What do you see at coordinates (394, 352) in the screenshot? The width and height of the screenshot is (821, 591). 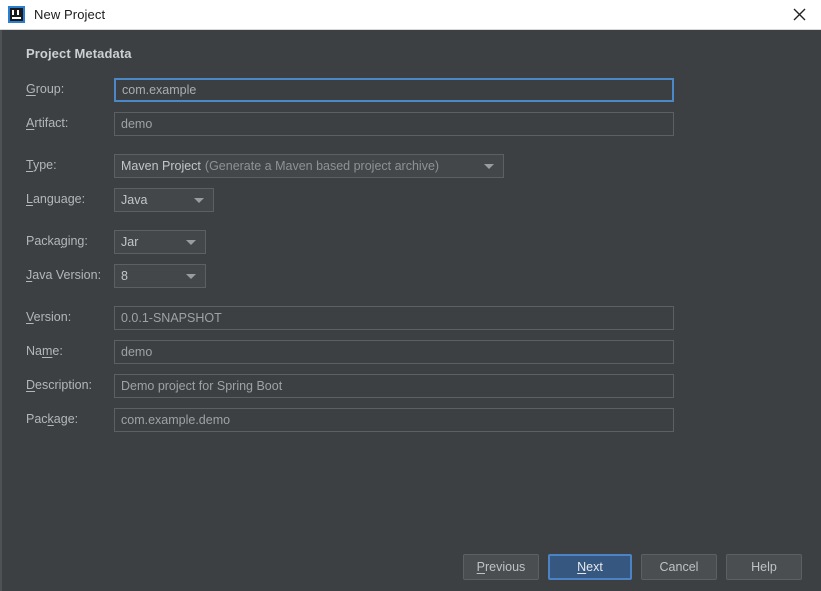 I see `name-input: demo` at bounding box center [394, 352].